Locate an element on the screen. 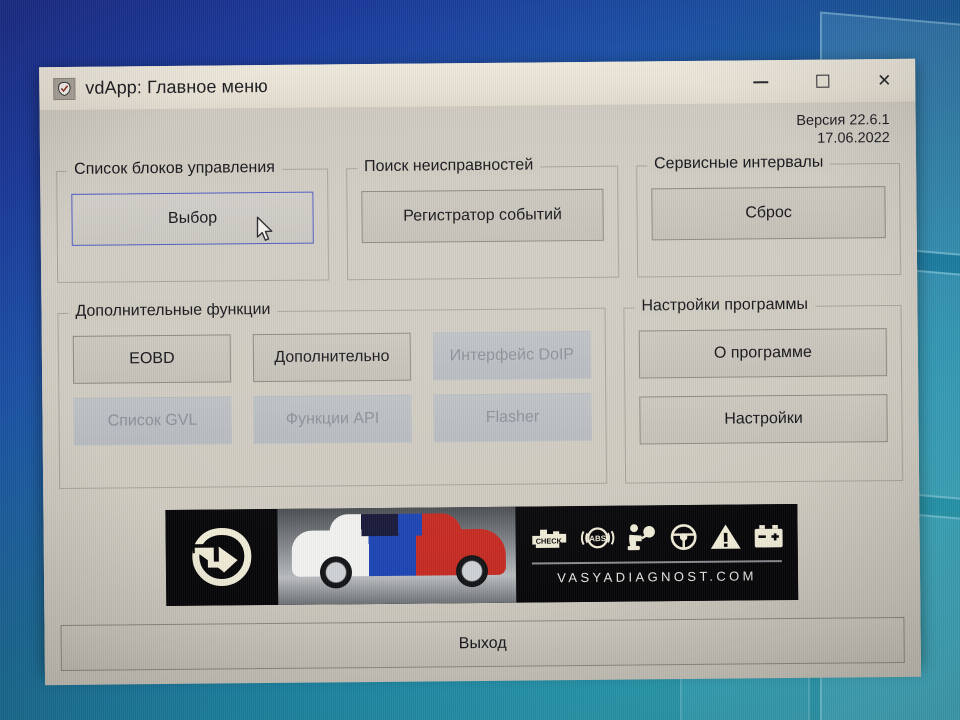 This screenshot has height=720, width=960. doip-interface-button: Интерфейс DoIP is located at coordinates (512, 356).